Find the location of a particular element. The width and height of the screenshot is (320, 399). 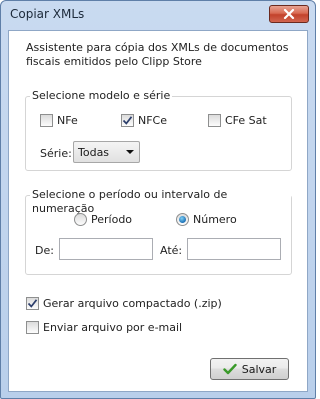

nfce-checkbox-box is located at coordinates (127, 120).